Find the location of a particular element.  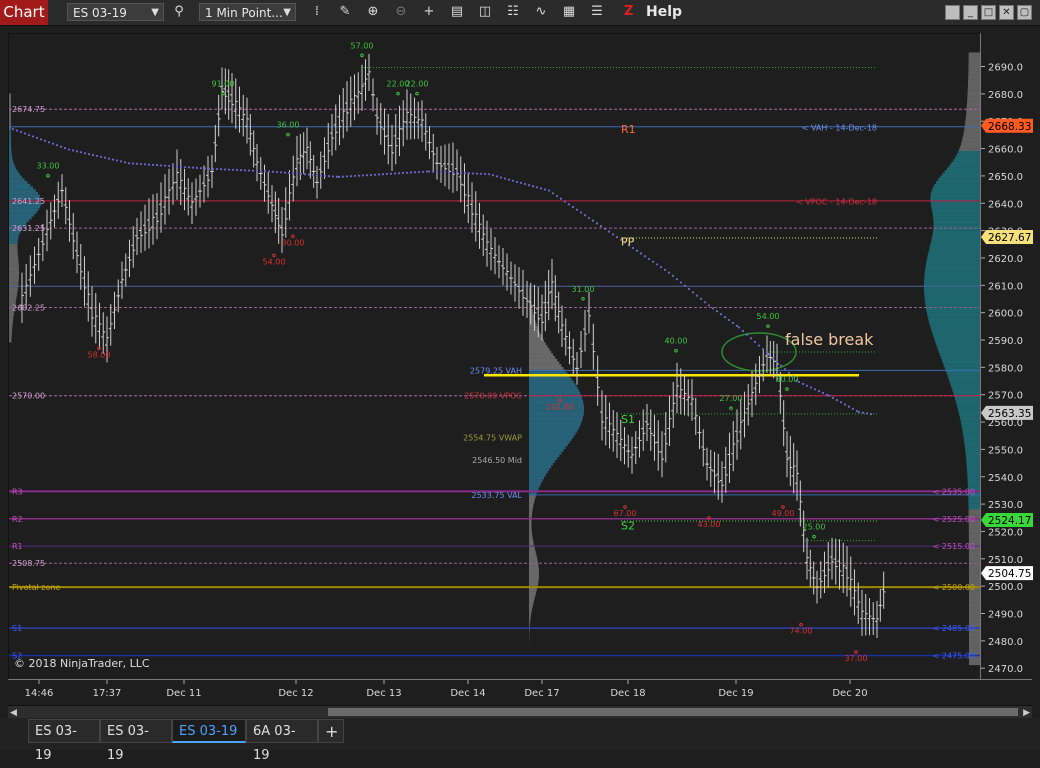

tab-es-03-19-1: ES 03-19 is located at coordinates (64, 731).